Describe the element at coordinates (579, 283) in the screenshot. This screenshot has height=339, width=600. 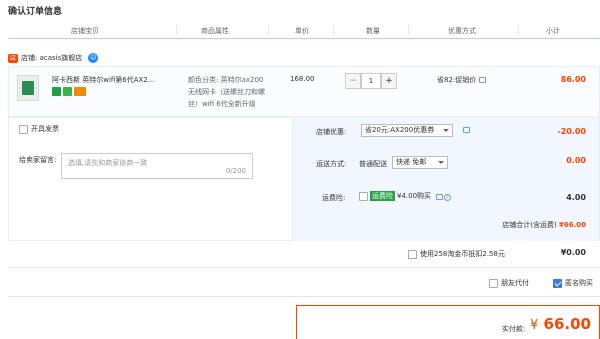
I see `anonymous-label: 匿名购买` at that location.